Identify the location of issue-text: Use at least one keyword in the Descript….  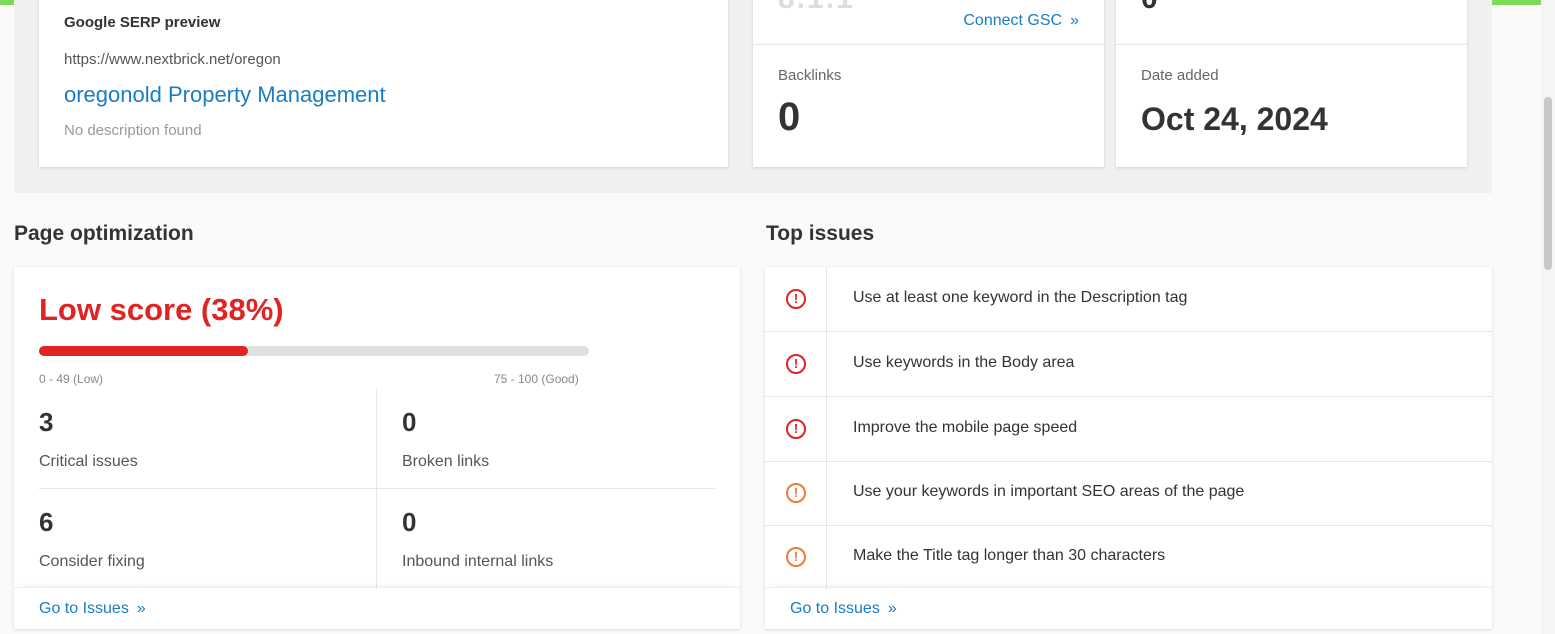
(1020, 297).